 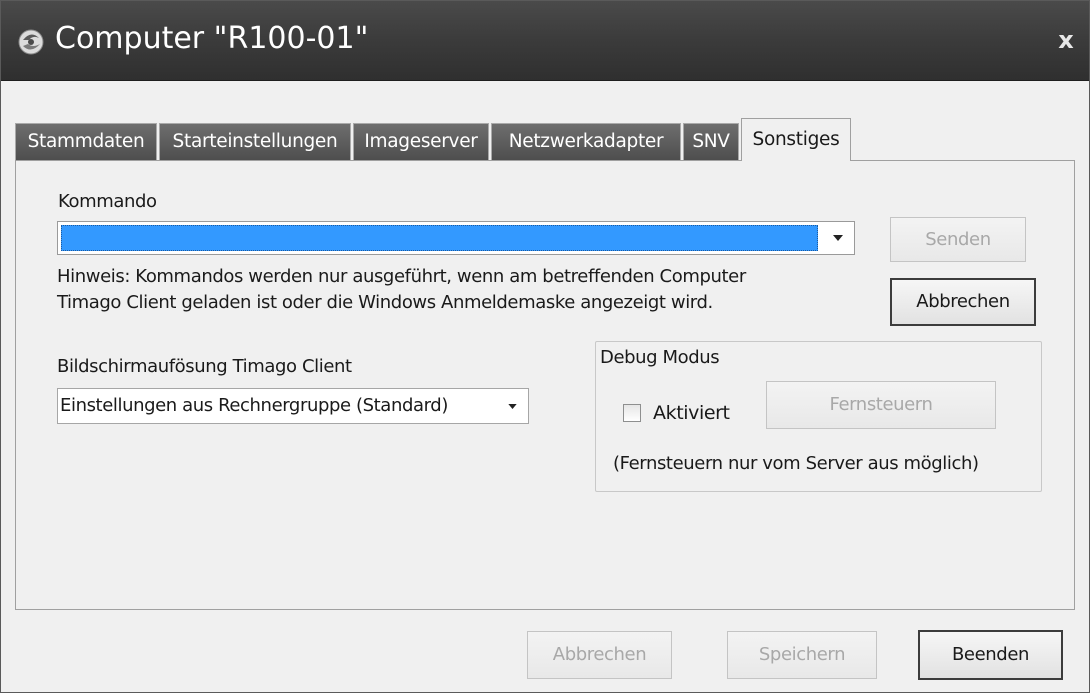 What do you see at coordinates (599, 655) in the screenshot?
I see `footer-cancel-button: Abbrechen` at bounding box center [599, 655].